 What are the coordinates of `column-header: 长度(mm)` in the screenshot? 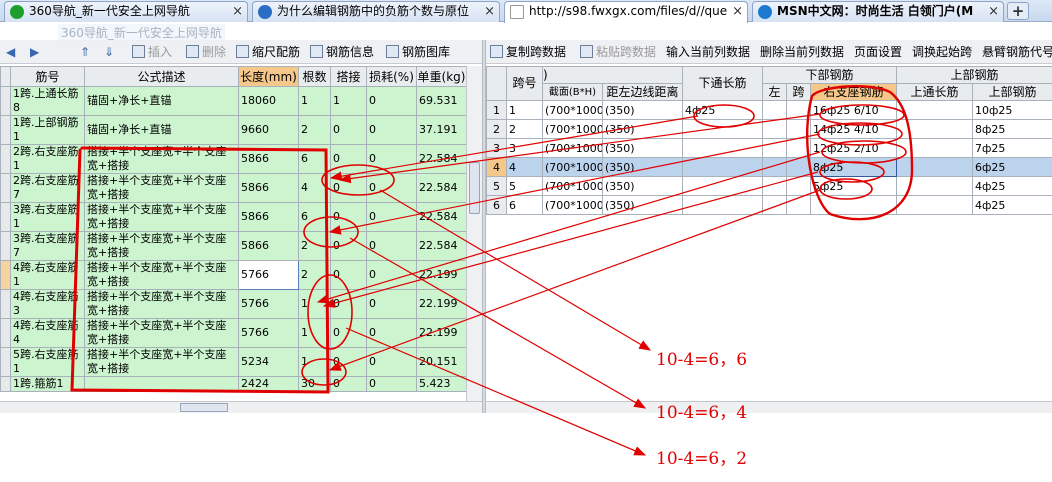 It's located at (268, 76).